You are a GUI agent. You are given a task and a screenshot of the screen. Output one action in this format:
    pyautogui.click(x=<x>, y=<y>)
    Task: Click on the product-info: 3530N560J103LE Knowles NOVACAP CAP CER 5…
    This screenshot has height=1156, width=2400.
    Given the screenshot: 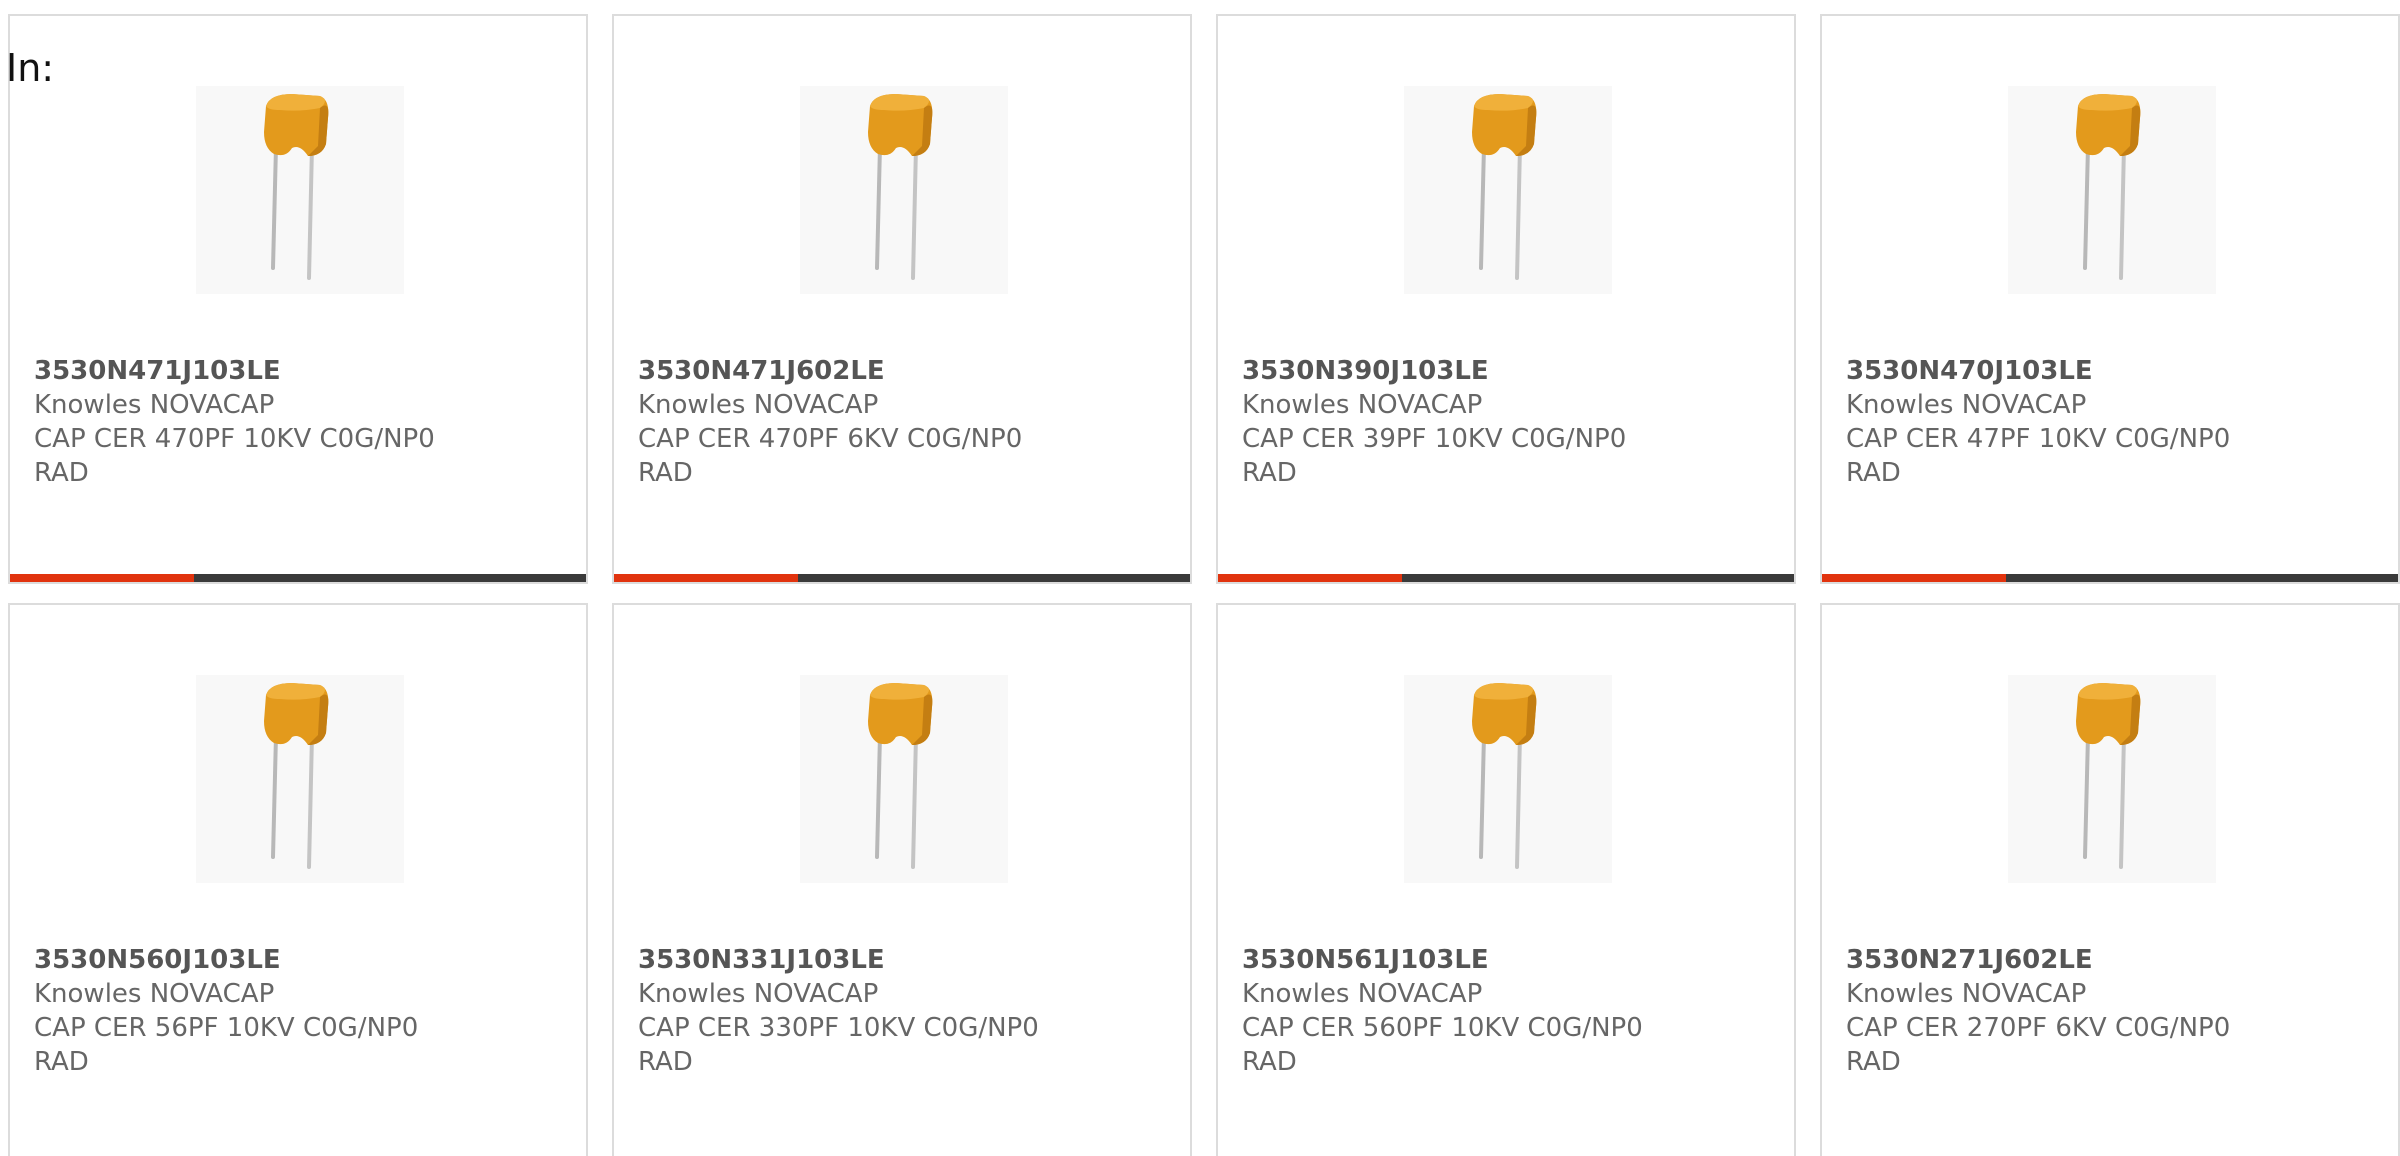 What is the action you would take?
    pyautogui.click(x=304, y=1011)
    